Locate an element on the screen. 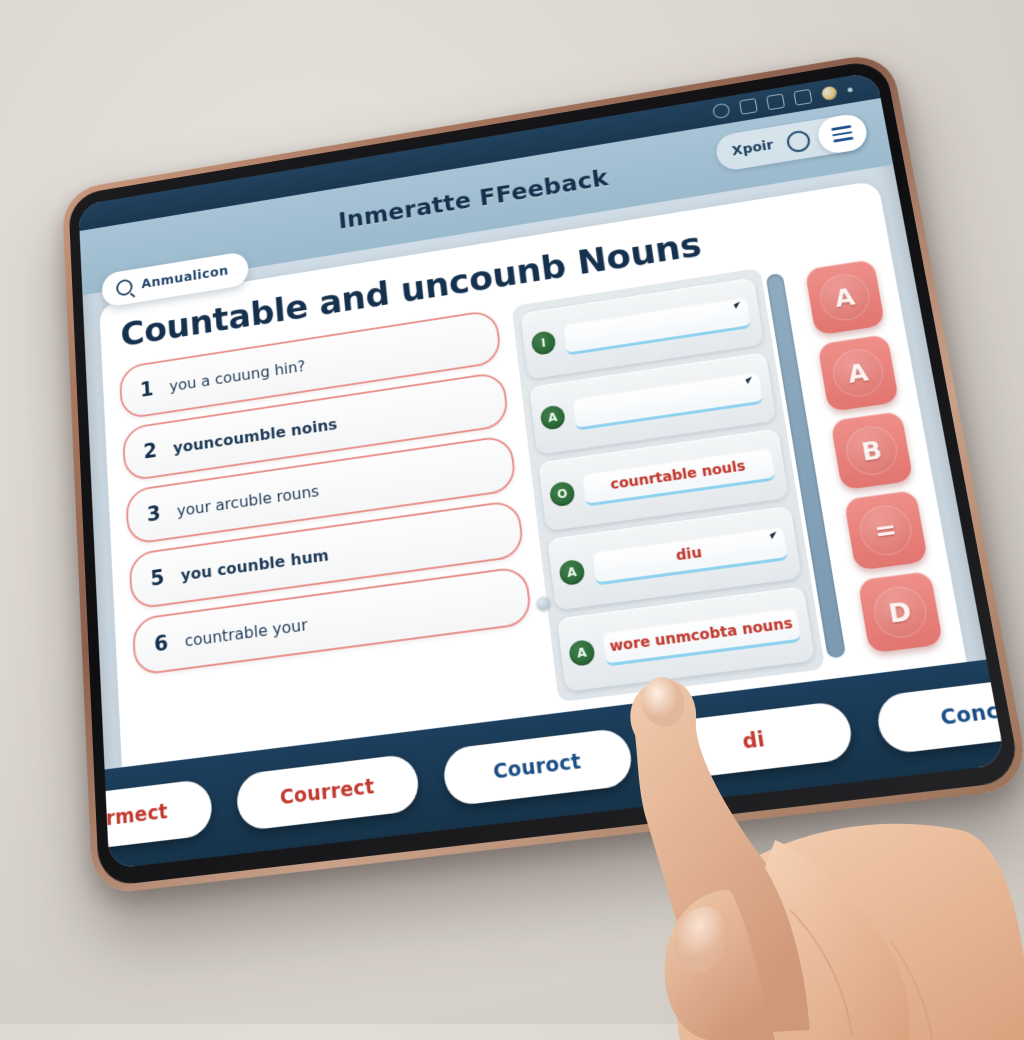 This screenshot has width=1024, height=1040. header-account-group: Xpoir is located at coordinates (791, 142).